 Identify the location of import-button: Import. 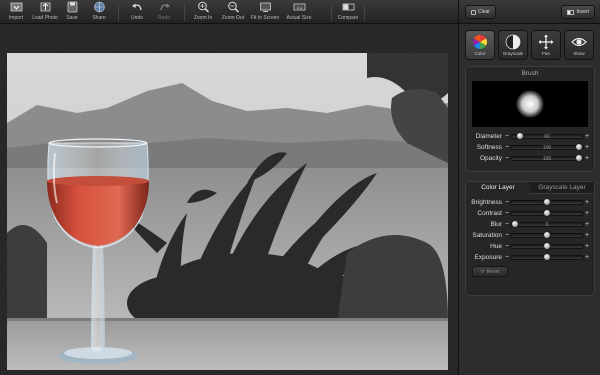
(16, 12).